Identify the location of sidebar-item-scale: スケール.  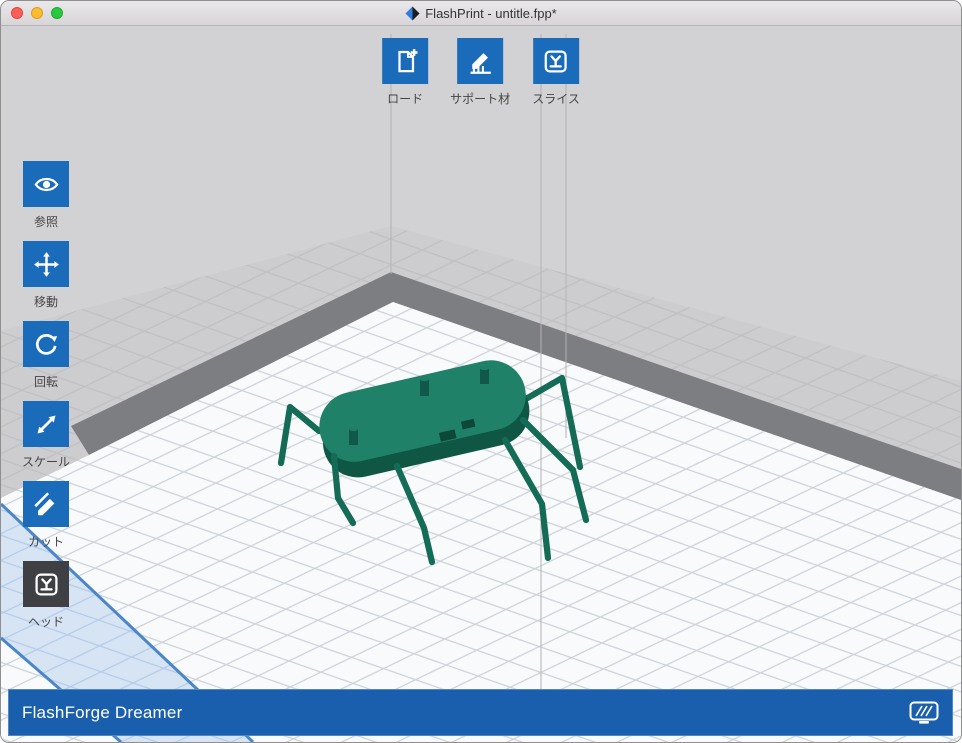
(46, 435).